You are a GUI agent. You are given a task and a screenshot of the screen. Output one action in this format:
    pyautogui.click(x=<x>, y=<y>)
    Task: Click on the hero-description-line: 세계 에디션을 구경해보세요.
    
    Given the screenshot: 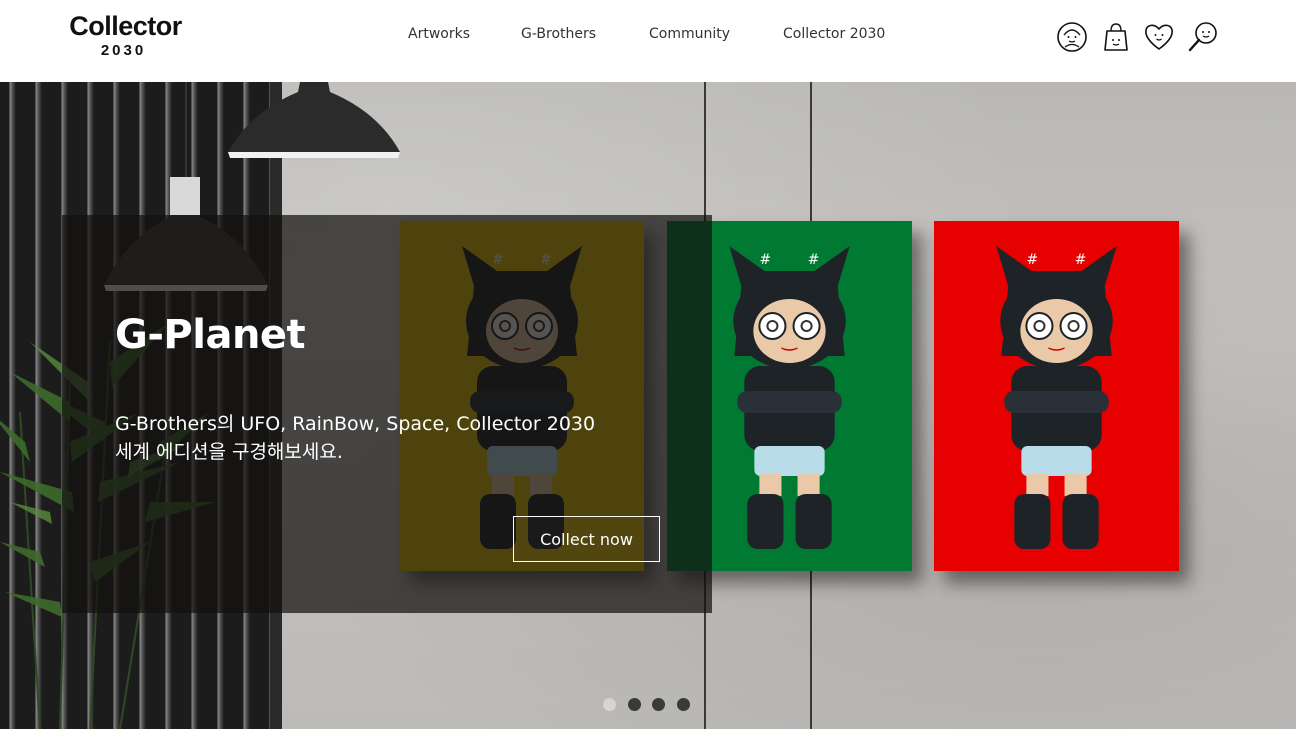 What is the action you would take?
    pyautogui.click(x=229, y=452)
    